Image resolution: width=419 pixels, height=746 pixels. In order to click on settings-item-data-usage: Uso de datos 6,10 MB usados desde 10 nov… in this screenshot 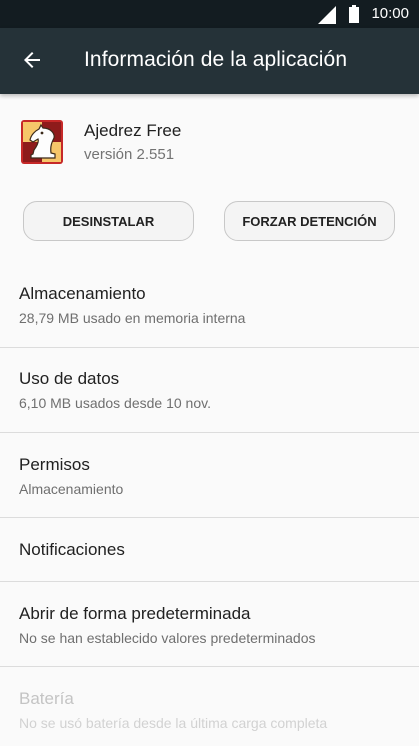, I will do `click(209, 390)`.